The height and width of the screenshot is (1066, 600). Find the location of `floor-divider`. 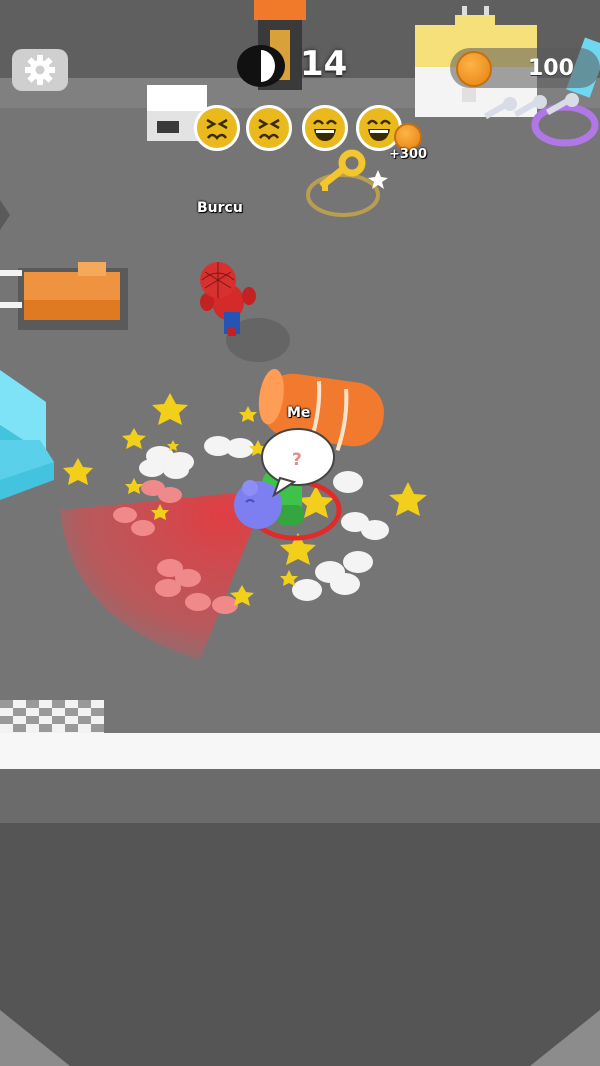

floor-divider is located at coordinates (300, 751).